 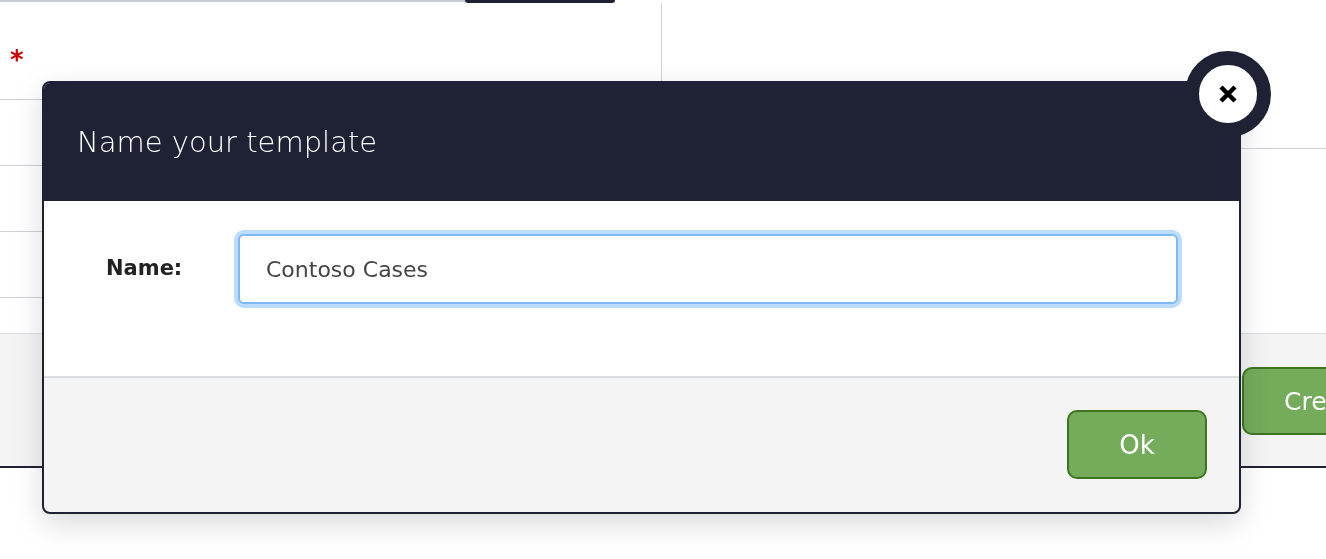 What do you see at coordinates (145, 267) in the screenshot?
I see `field-label: Name:` at bounding box center [145, 267].